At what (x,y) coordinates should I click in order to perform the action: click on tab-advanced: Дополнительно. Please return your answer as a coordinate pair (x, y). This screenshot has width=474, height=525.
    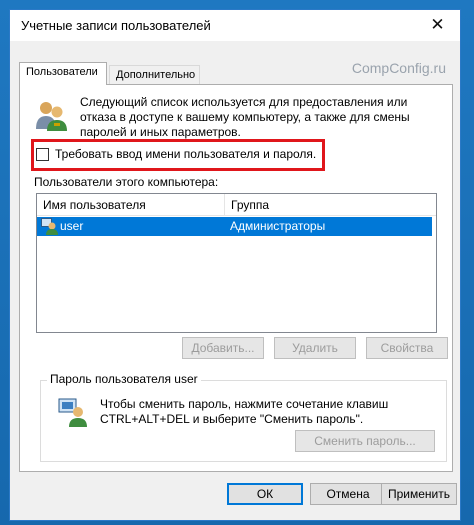
    Looking at the image, I should click on (154, 75).